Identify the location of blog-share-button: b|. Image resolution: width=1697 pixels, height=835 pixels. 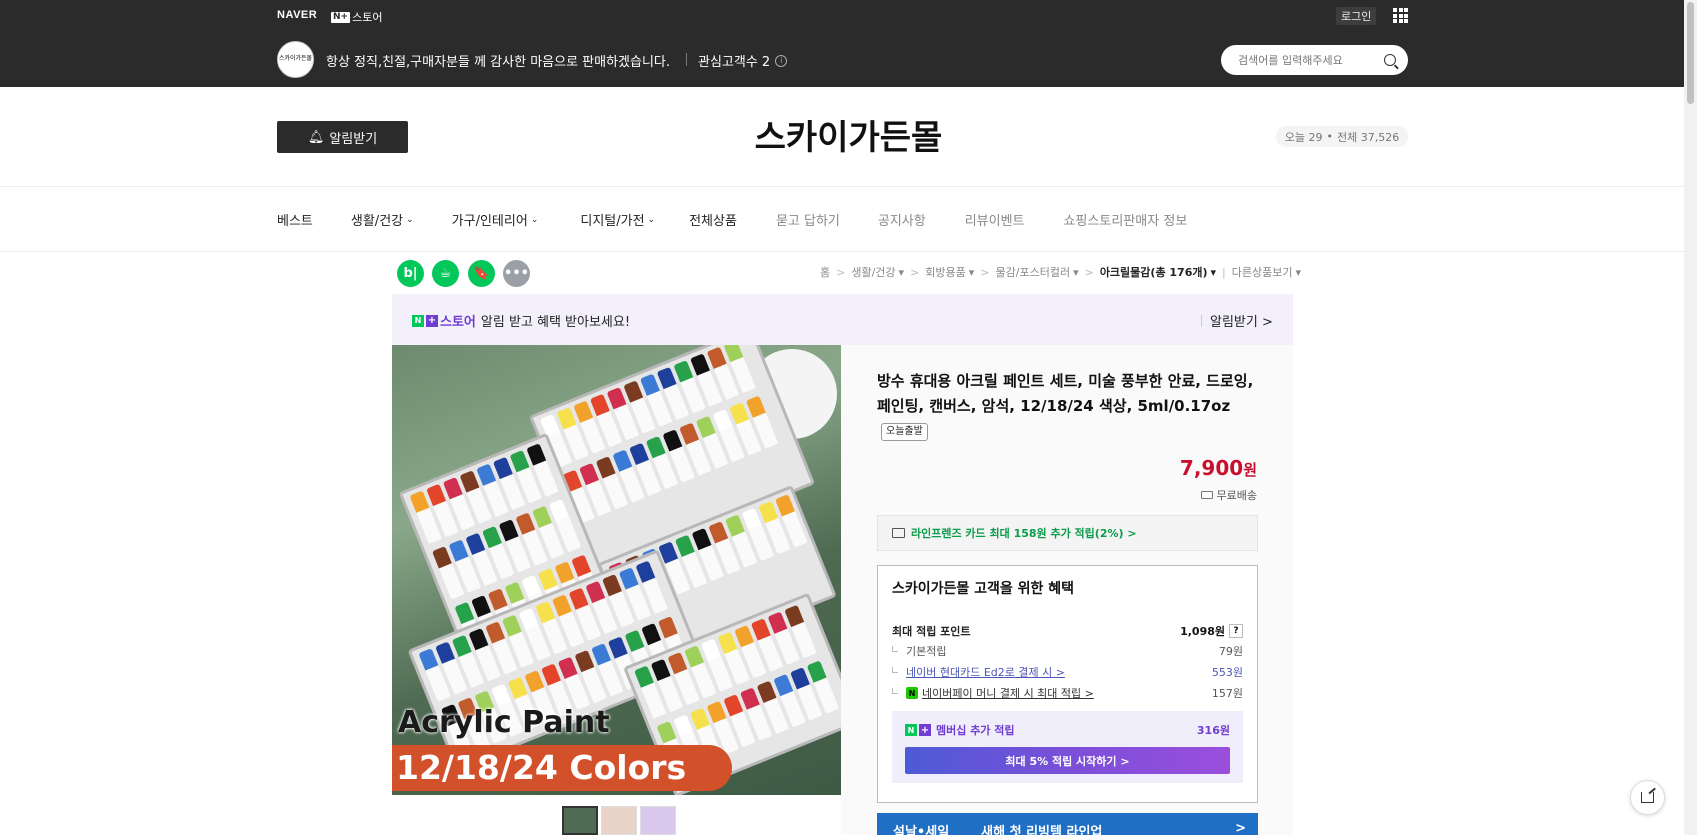
(410, 273).